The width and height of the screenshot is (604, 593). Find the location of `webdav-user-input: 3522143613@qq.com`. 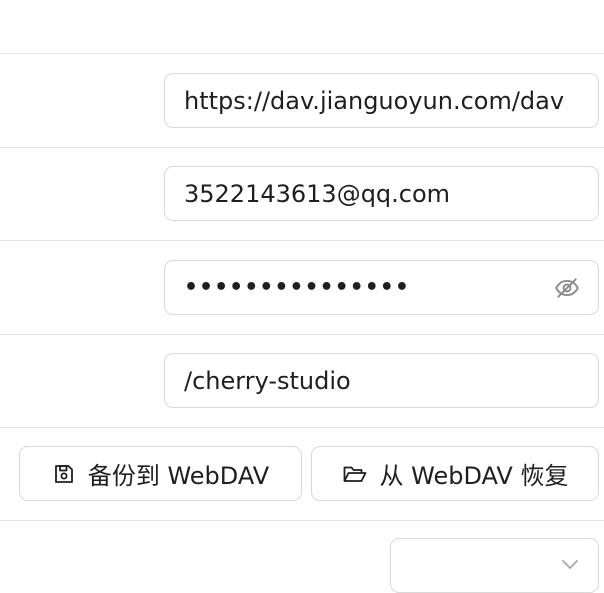

webdav-user-input: 3522143613@qq.com is located at coordinates (381, 193).